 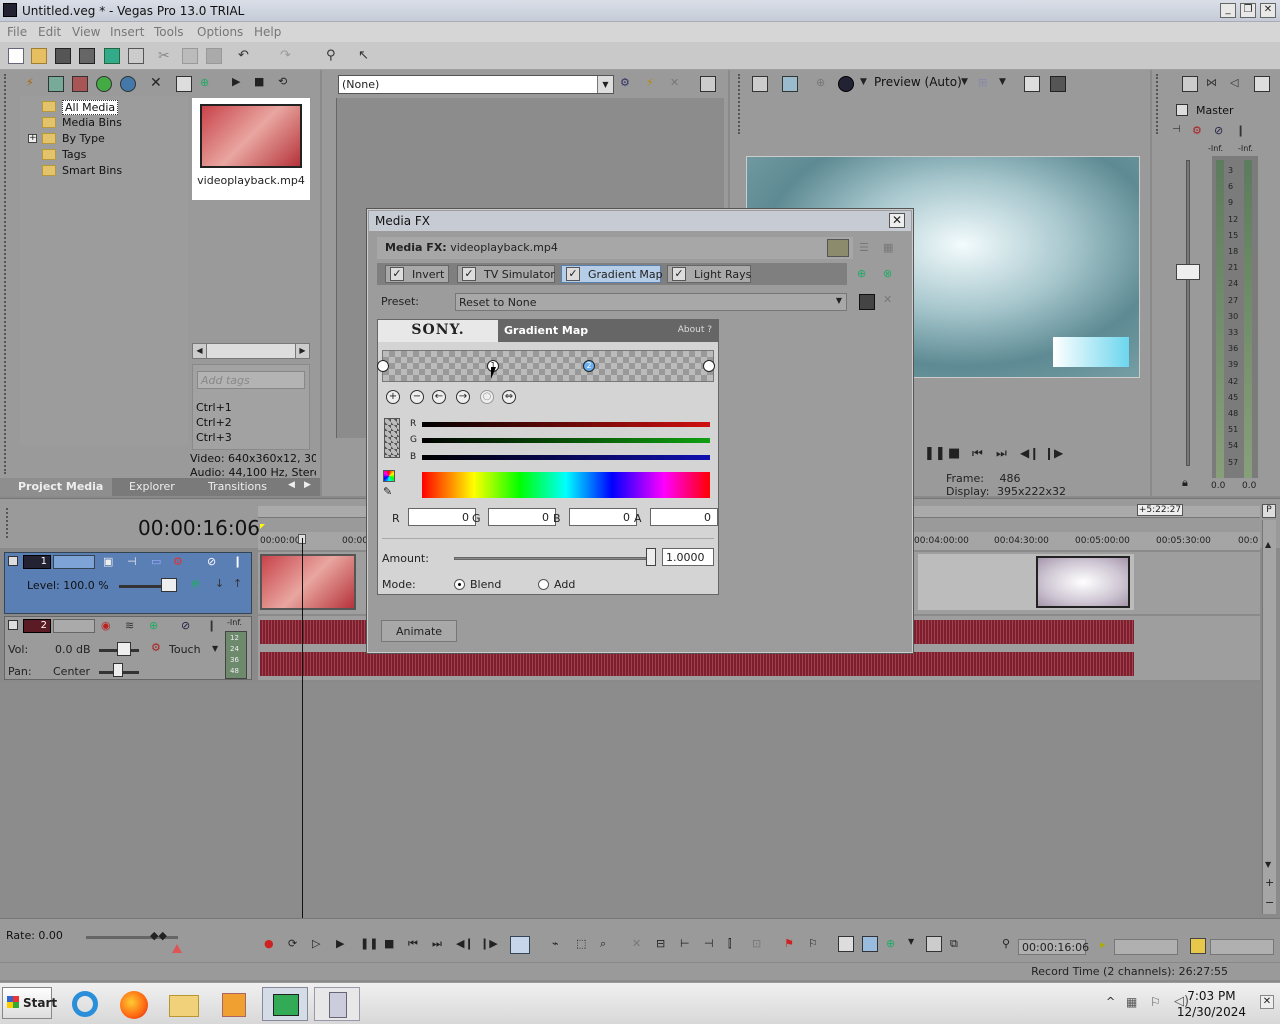 What do you see at coordinates (1228, 10) in the screenshot?
I see `minimize-button: _` at bounding box center [1228, 10].